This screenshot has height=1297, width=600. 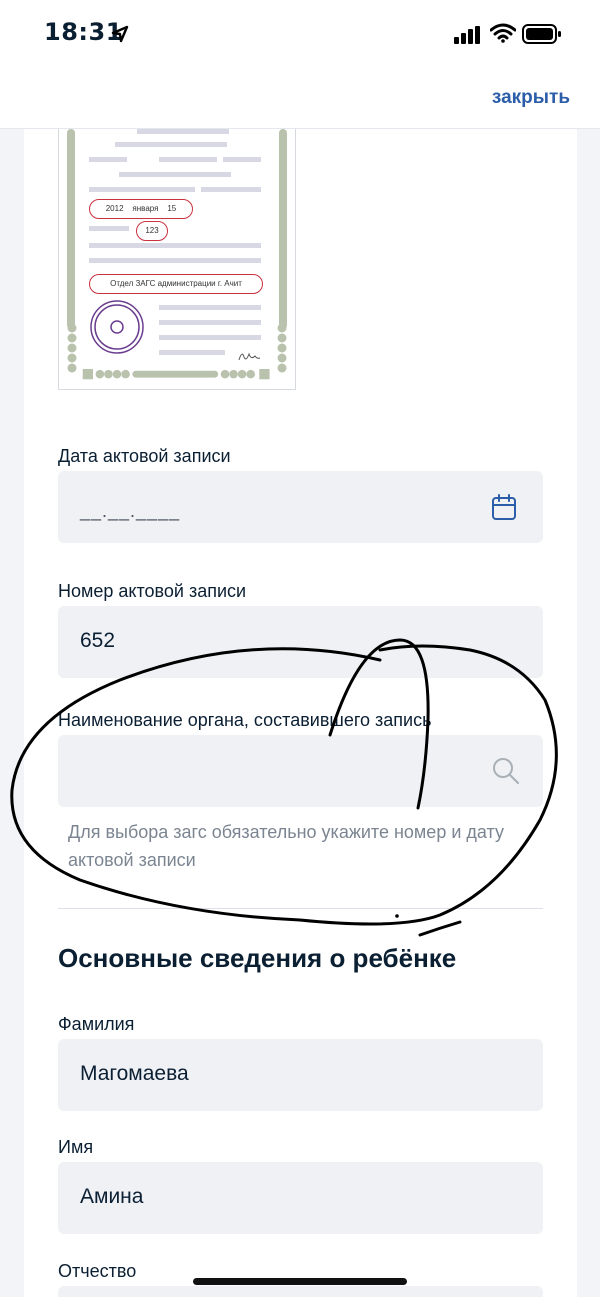 I want to click on cellular-signal-icon, so click(x=467, y=35).